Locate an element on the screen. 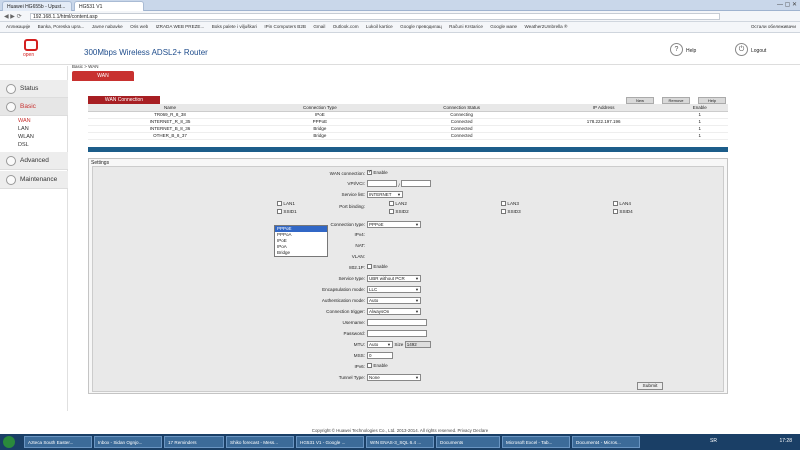  username-input is located at coordinates (397, 322).